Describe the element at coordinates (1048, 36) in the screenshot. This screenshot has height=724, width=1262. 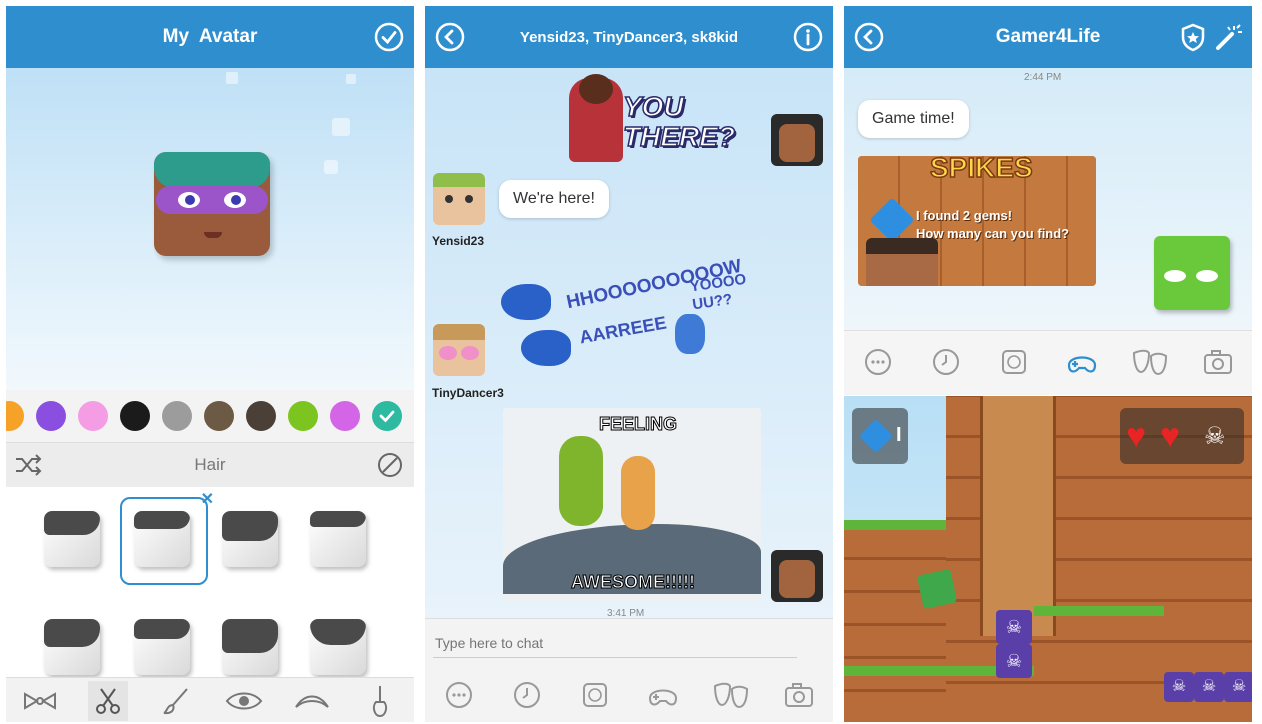
I see `chat-title: Gamer4Life` at that location.